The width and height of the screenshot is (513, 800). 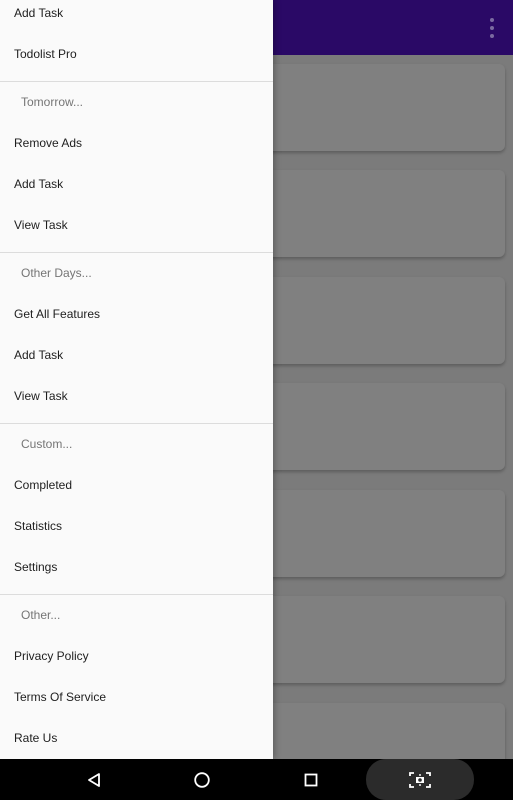 I want to click on drawer-item-settings: Settings, so click(x=139, y=567).